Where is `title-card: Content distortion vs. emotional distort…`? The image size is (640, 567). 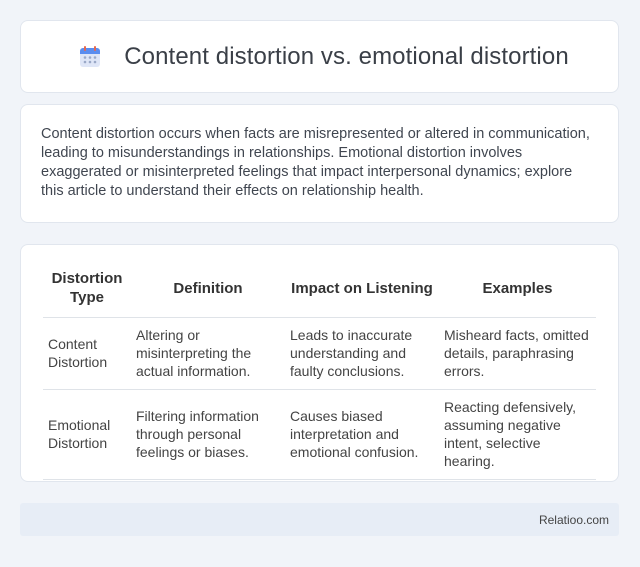
title-card: Content distortion vs. emotional distort… is located at coordinates (319, 56).